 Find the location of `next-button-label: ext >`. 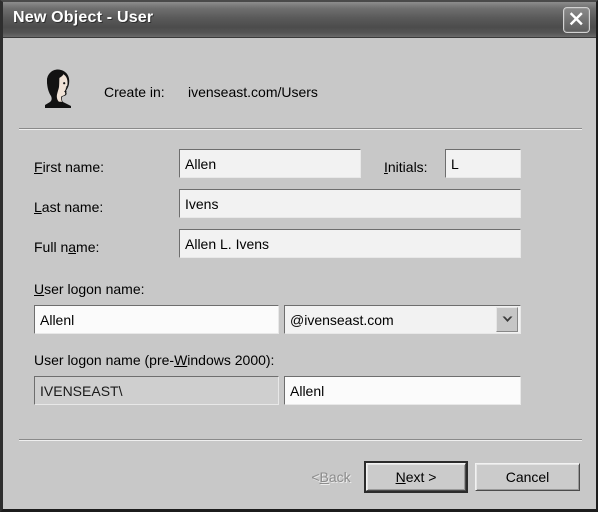

next-button-label: ext > is located at coordinates (421, 477).